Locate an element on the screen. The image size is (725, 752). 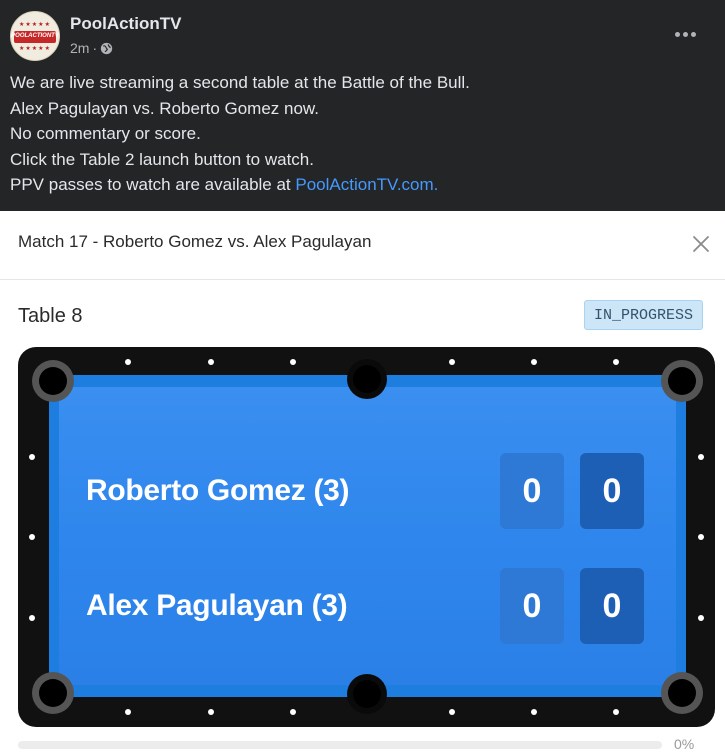
player-2-score-games: 0 is located at coordinates (532, 606).